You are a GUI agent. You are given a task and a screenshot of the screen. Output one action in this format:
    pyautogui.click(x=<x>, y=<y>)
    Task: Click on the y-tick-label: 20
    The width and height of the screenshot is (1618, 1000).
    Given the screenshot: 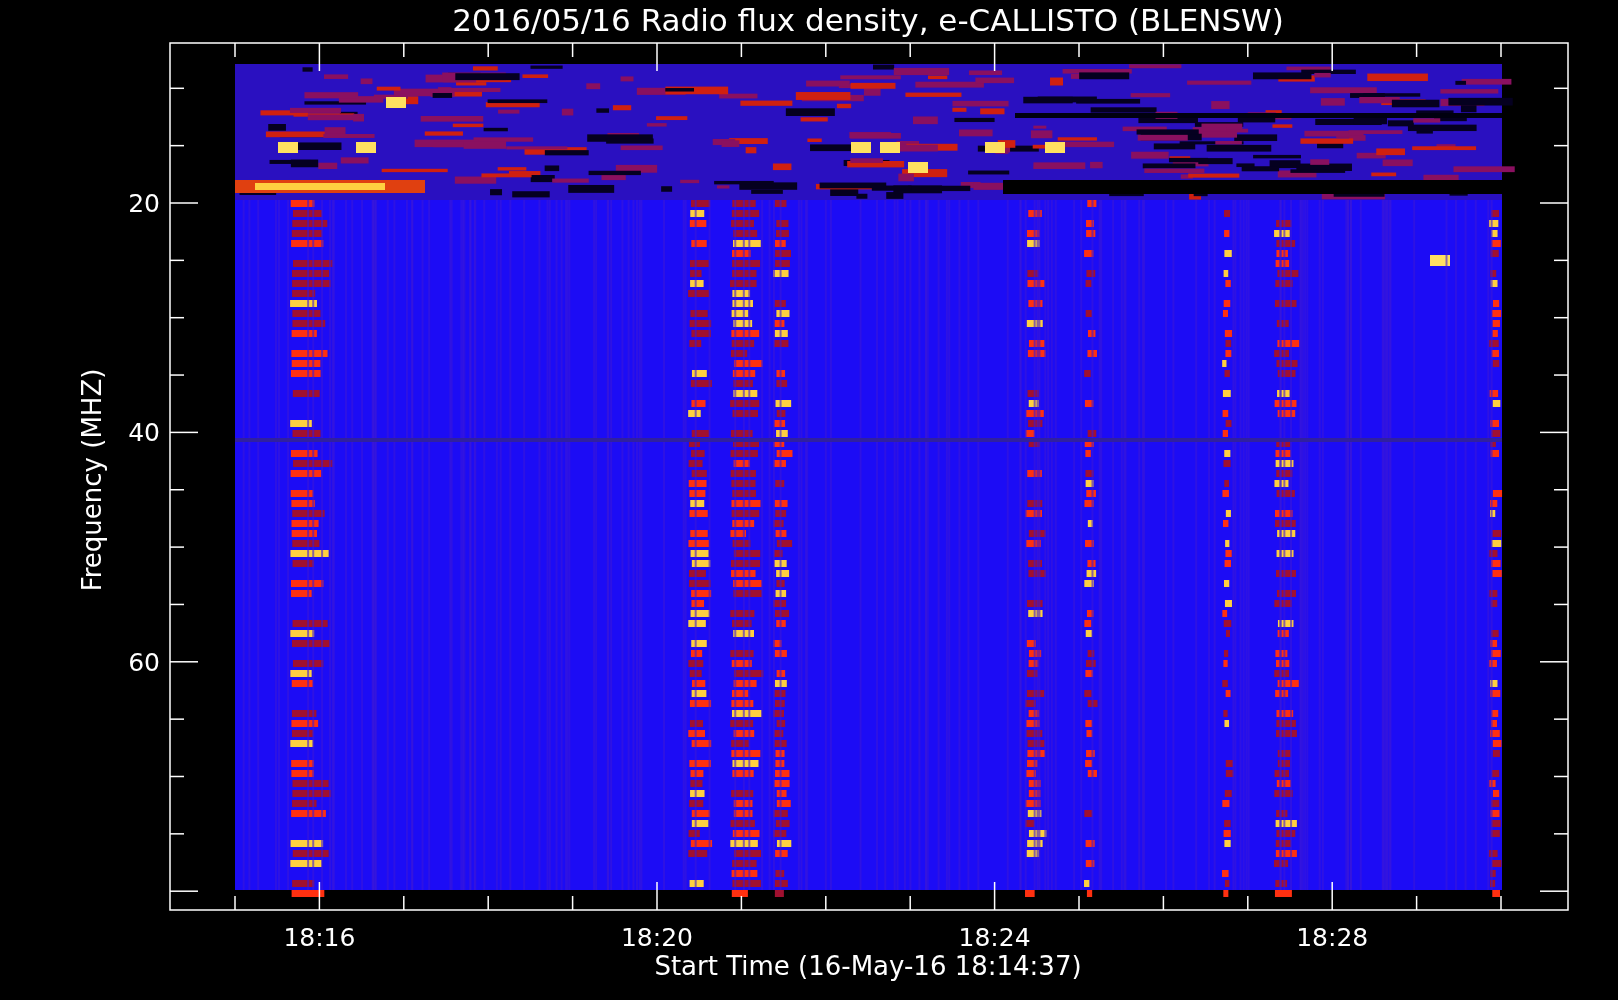 What is the action you would take?
    pyautogui.click(x=144, y=203)
    